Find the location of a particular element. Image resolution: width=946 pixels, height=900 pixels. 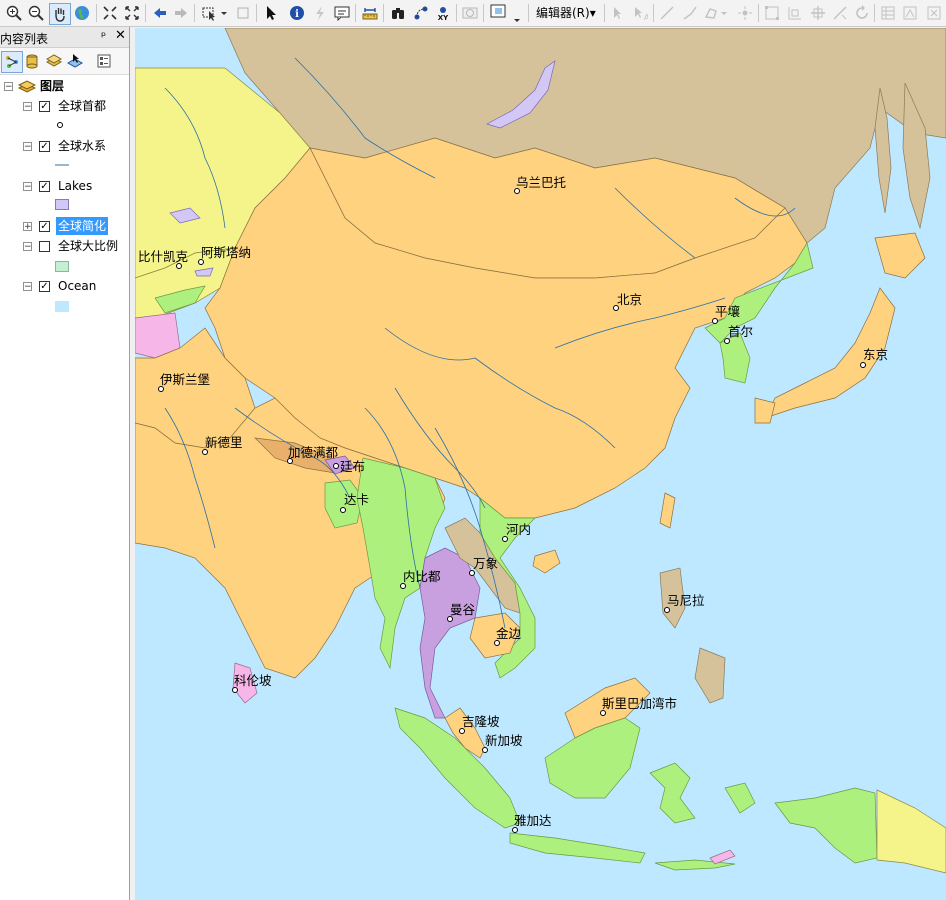

html-popup-icon is located at coordinates (342, 13).